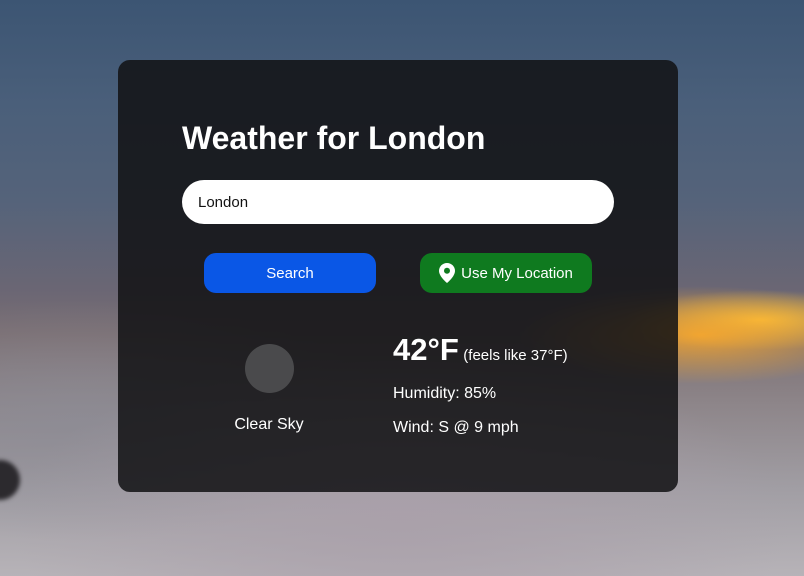 This screenshot has width=804, height=576. I want to click on humidity-text: Humidity: 85%, so click(445, 393).